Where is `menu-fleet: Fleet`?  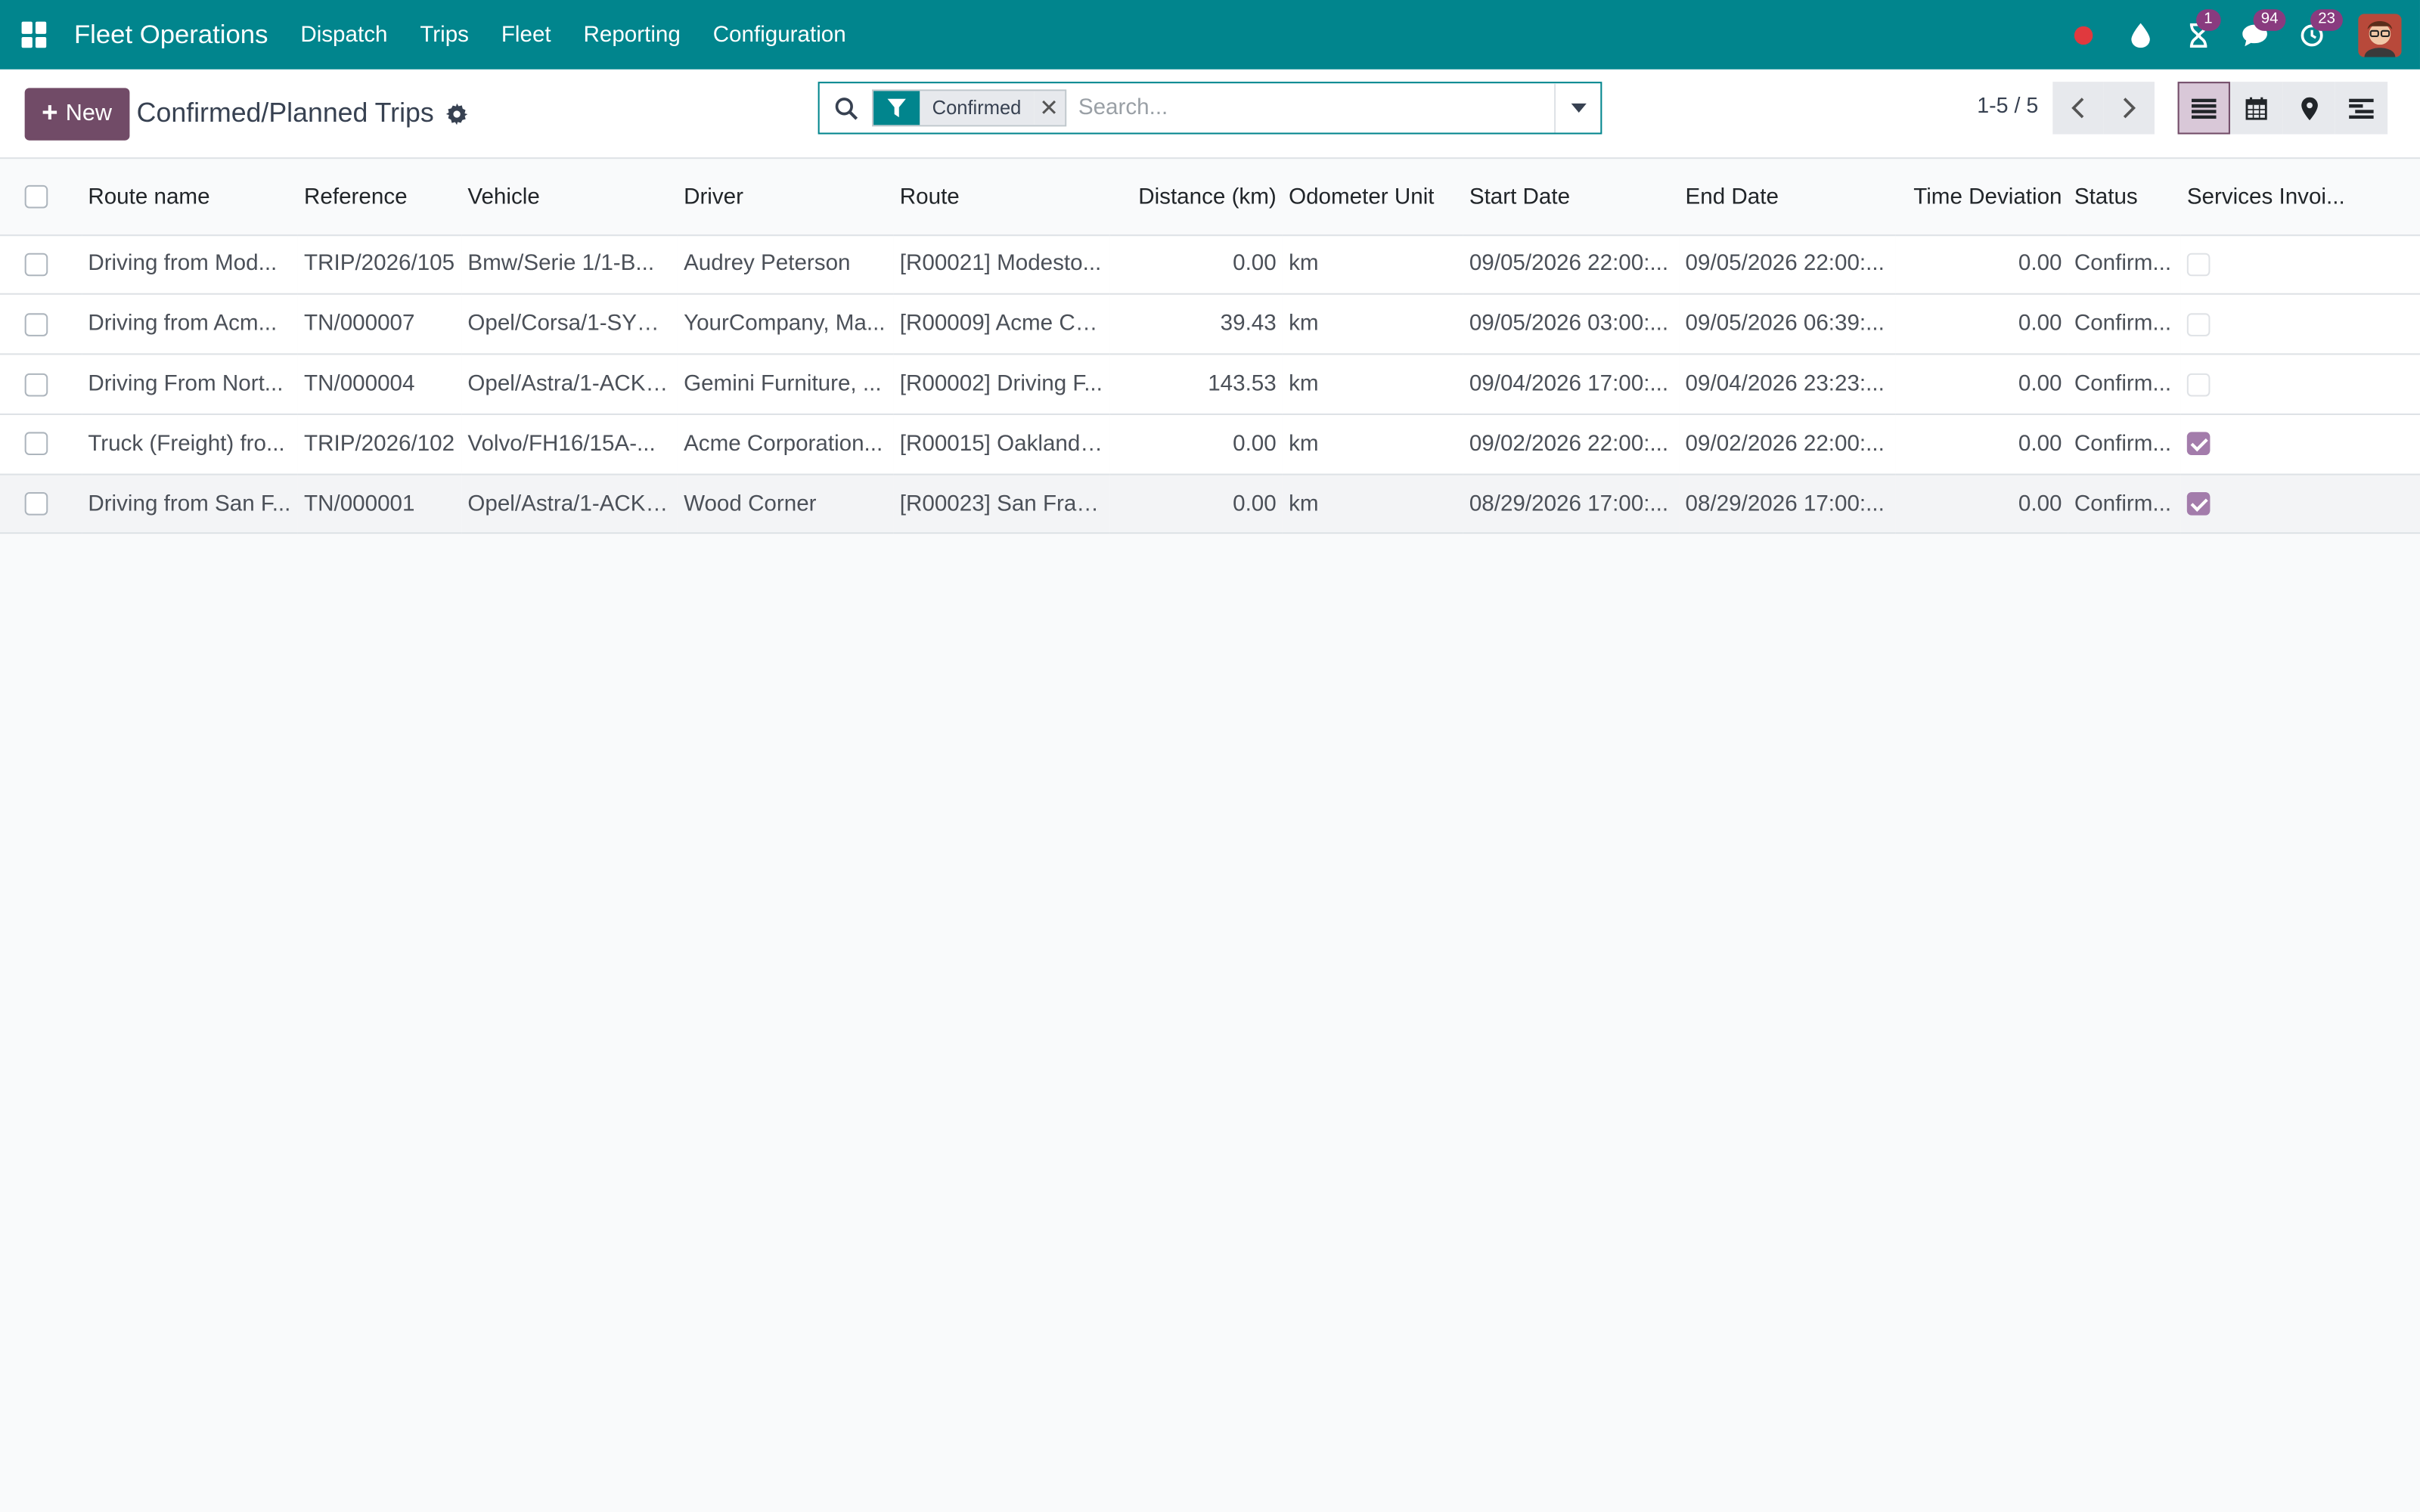
menu-fleet: Fleet is located at coordinates (526, 36).